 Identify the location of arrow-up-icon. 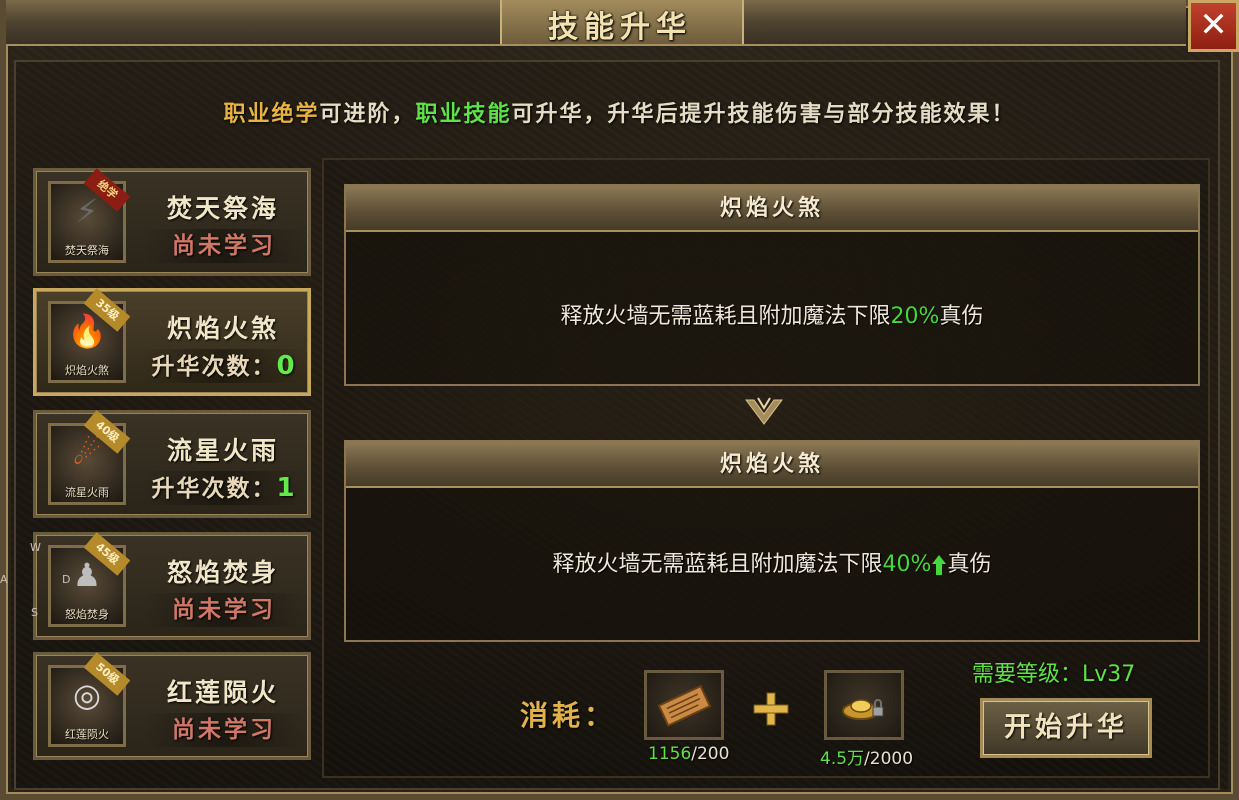
(939, 565).